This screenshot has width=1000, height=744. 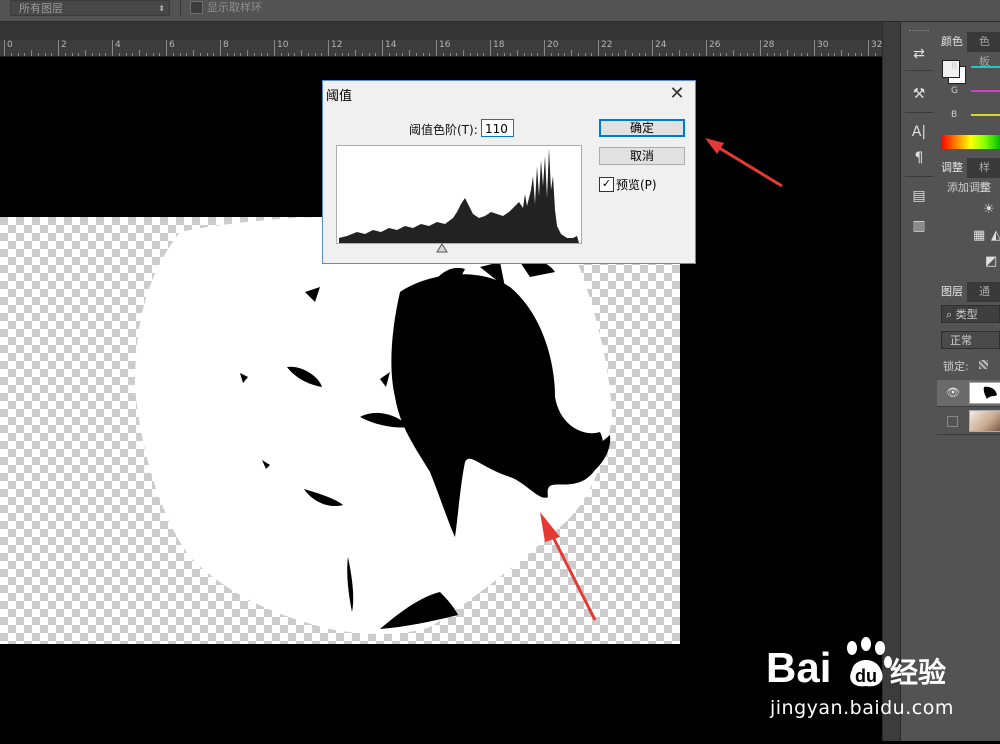 What do you see at coordinates (459, 195) in the screenshot?
I see `histogram-bars` at bounding box center [459, 195].